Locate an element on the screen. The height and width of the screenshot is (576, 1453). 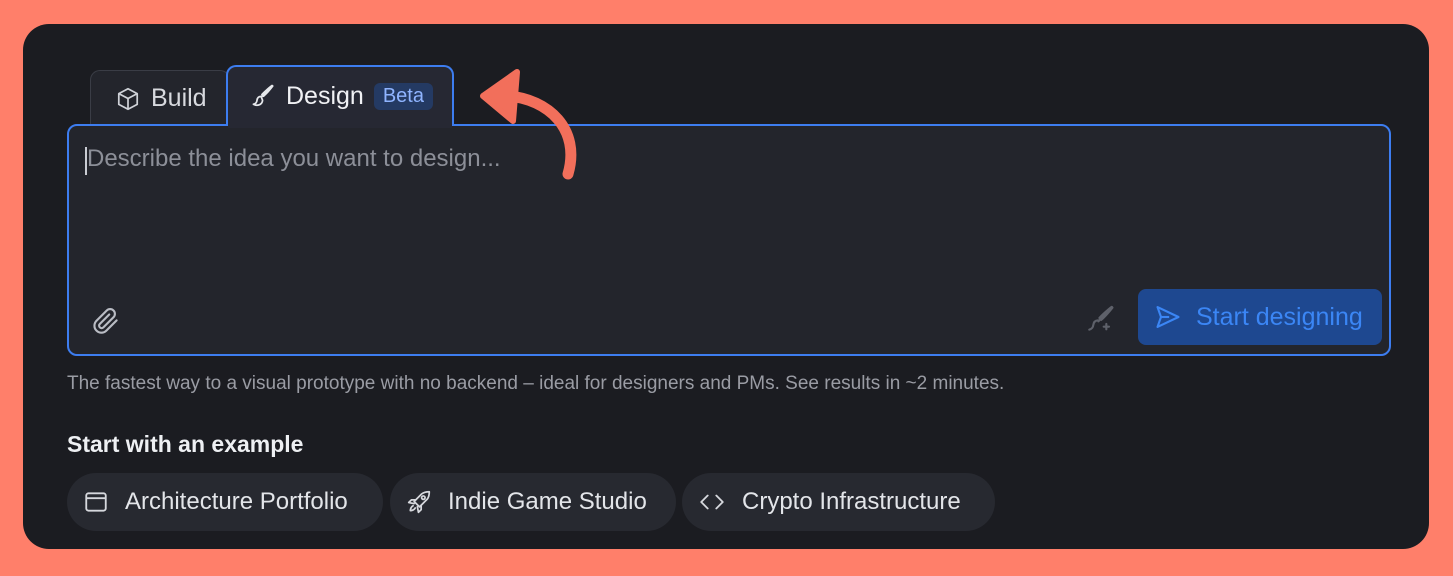
paperclip-icon is located at coordinates (106, 321).